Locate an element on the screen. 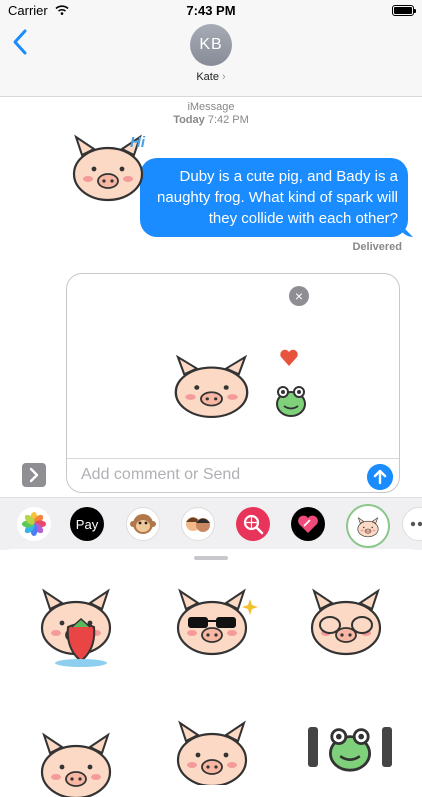 This screenshot has width=422, height=797. contact-avatar: KB is located at coordinates (211, 45).